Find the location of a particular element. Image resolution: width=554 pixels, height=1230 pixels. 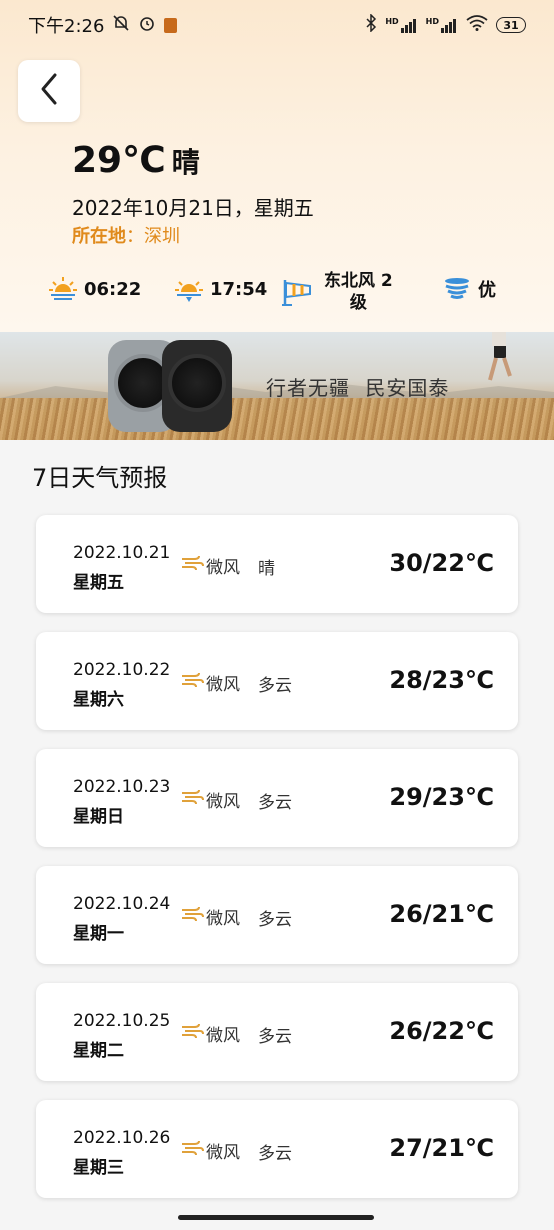

runner-image is located at coordinates (500, 356).